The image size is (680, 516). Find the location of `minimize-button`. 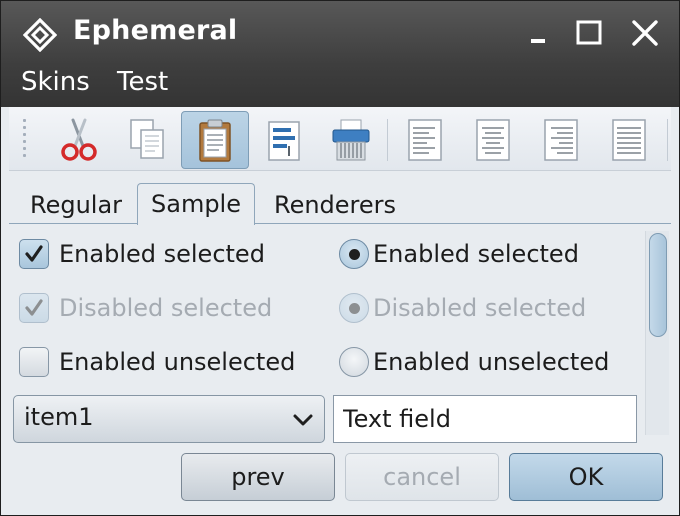

minimize-button is located at coordinates (541, 33).